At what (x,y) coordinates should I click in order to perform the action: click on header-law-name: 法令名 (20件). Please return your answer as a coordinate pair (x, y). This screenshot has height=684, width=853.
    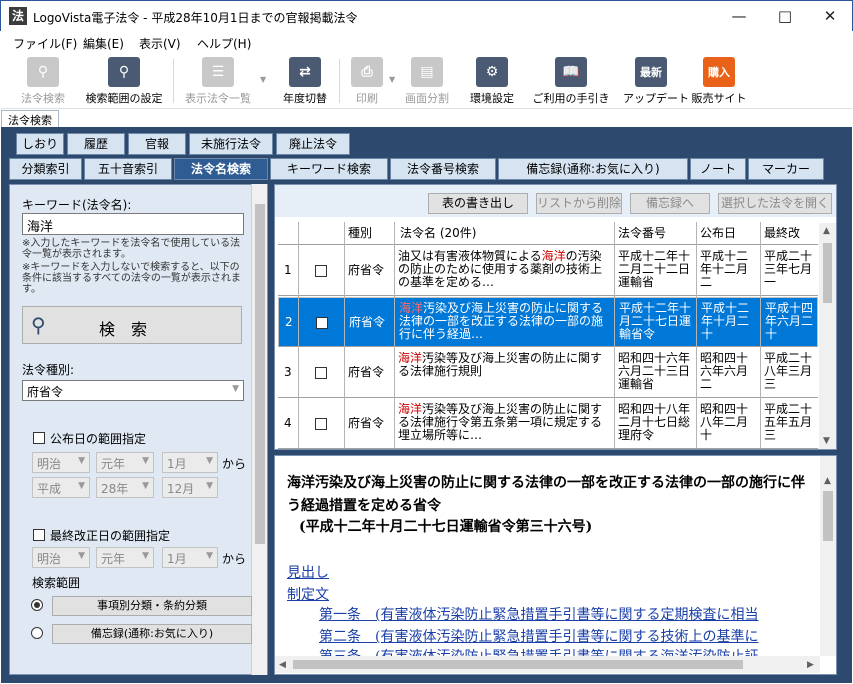
    Looking at the image, I should click on (438, 233).